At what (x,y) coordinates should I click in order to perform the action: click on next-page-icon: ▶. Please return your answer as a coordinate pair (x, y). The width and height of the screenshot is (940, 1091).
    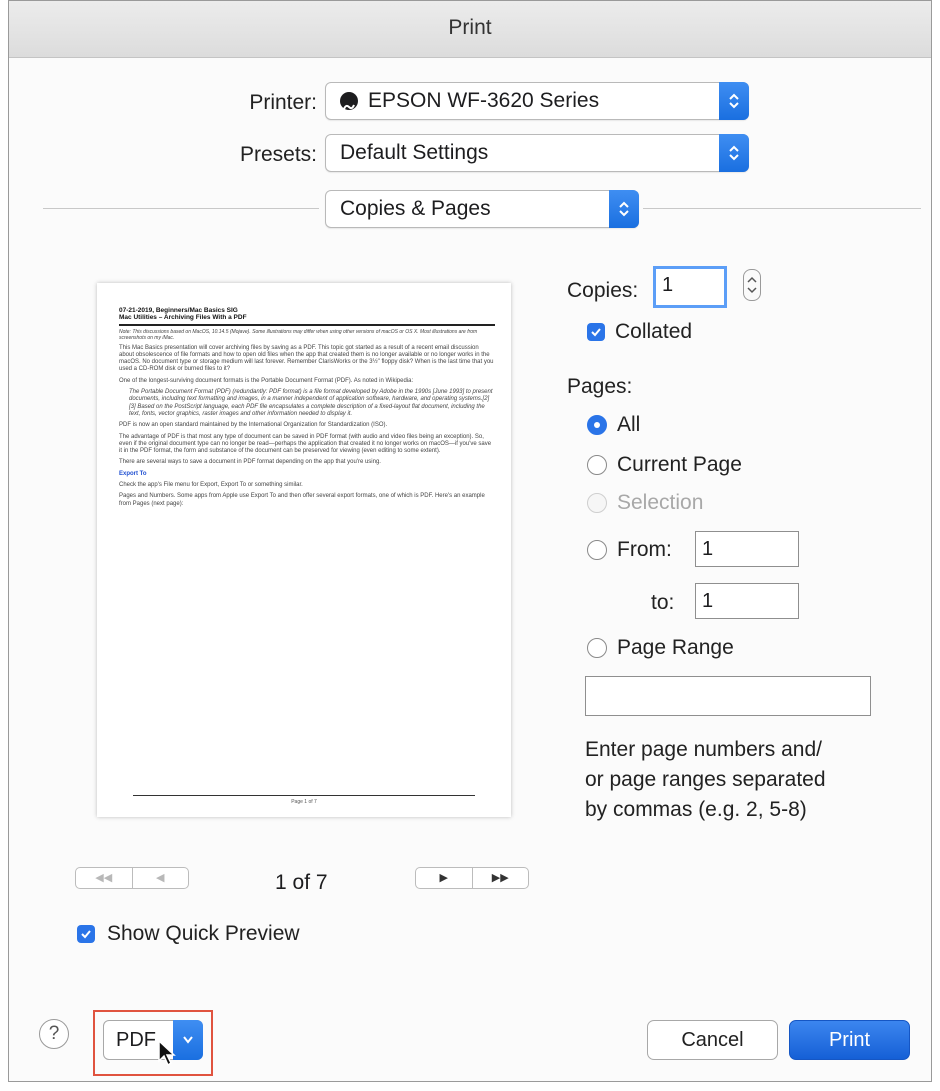
    Looking at the image, I should click on (444, 878).